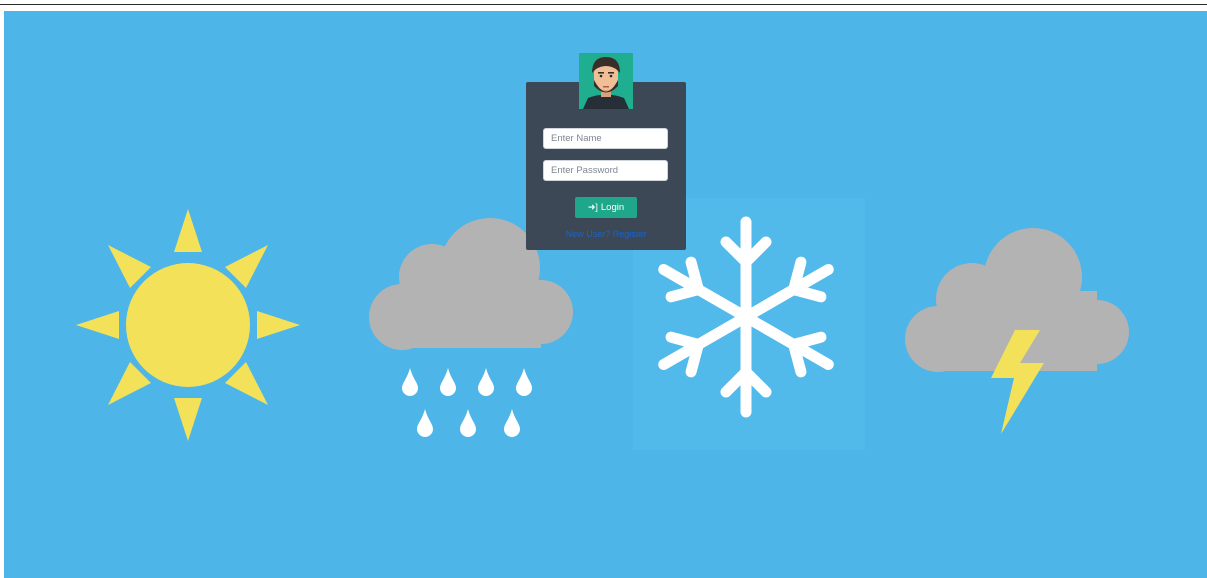 The image size is (1207, 578). What do you see at coordinates (603, 4) in the screenshot?
I see `top-divider` at bounding box center [603, 4].